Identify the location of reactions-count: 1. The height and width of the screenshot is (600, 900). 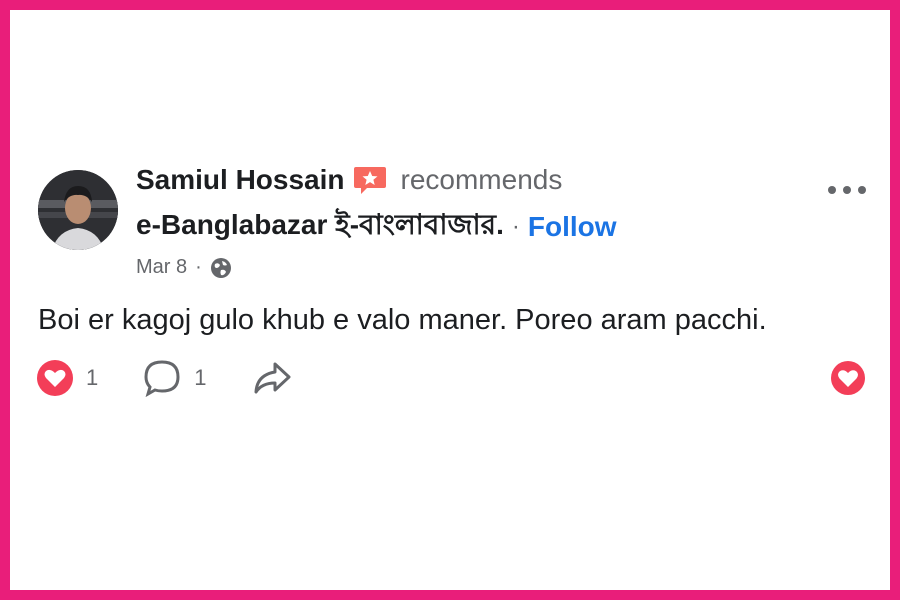
(92, 377).